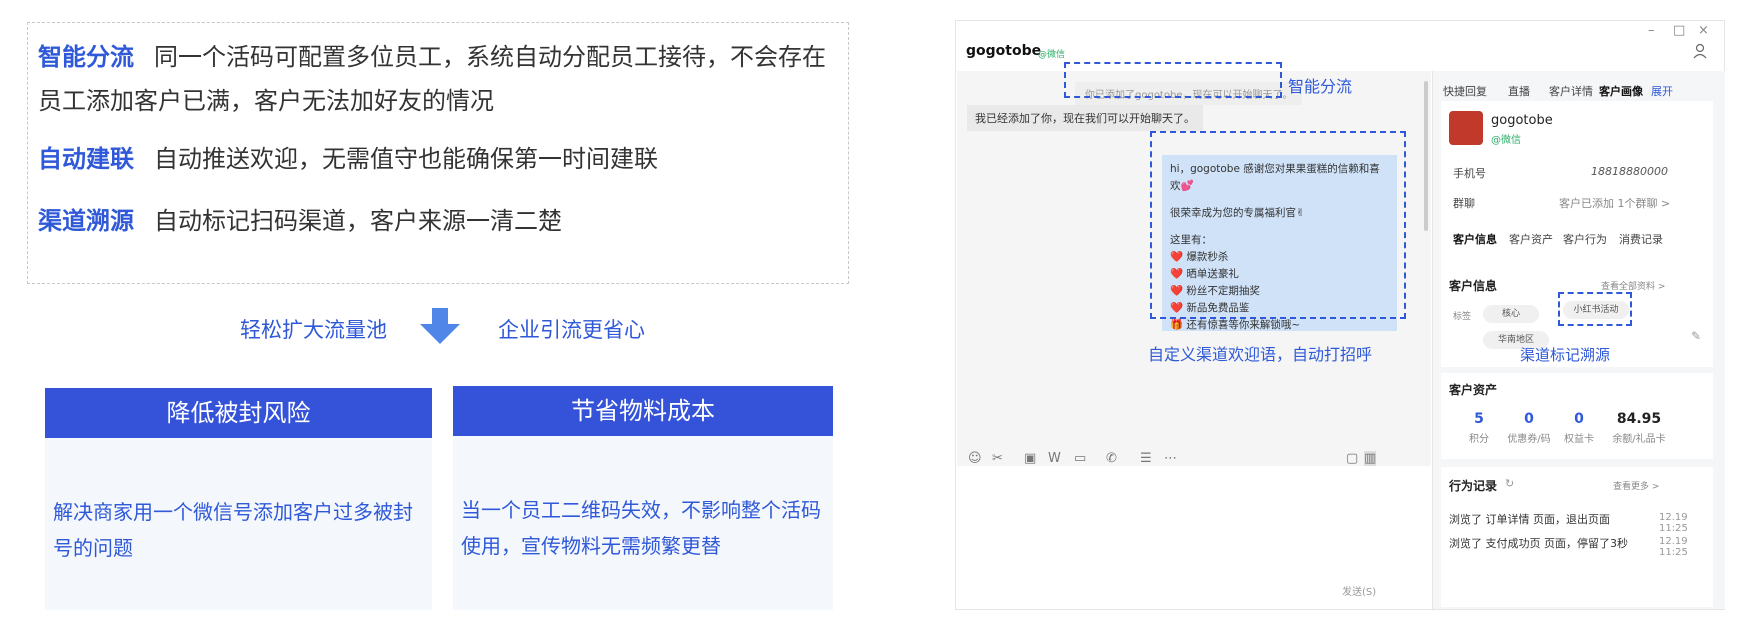  I want to click on tab-live: 直播, so click(1519, 91).